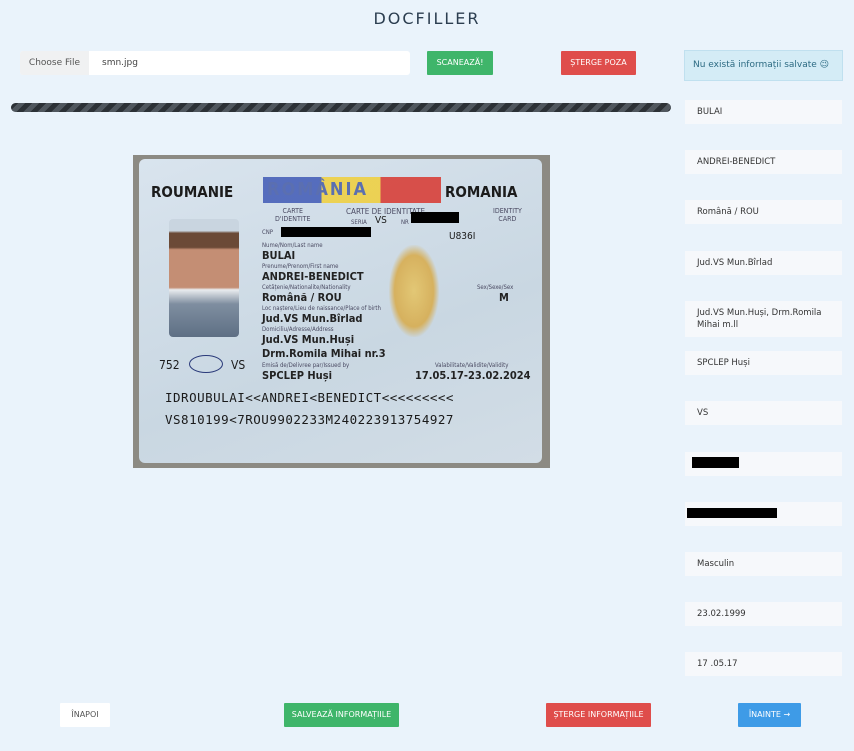  I want to click on card-mrz-line2: VS810199<7ROU9902233M240223913754927, so click(309, 419).